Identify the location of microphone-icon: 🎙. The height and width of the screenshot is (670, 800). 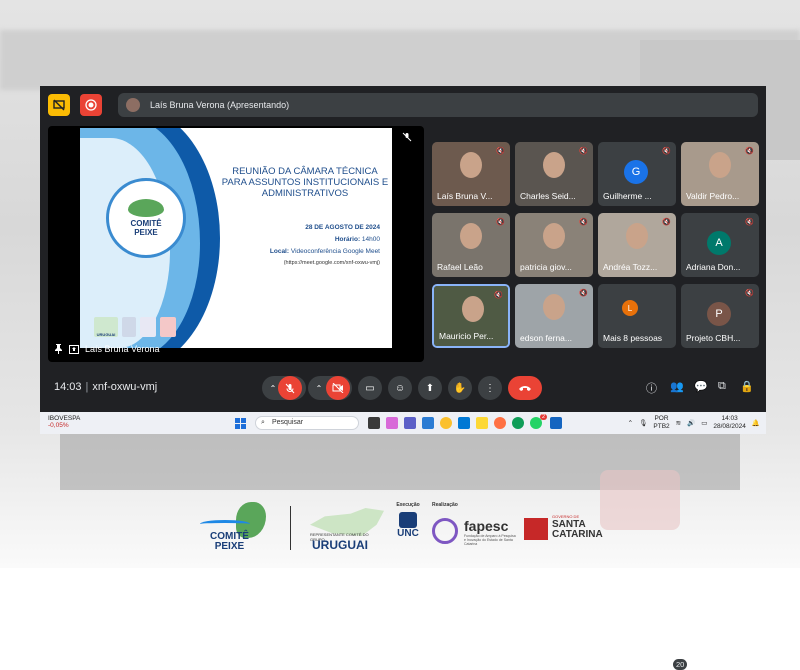
(643, 423).